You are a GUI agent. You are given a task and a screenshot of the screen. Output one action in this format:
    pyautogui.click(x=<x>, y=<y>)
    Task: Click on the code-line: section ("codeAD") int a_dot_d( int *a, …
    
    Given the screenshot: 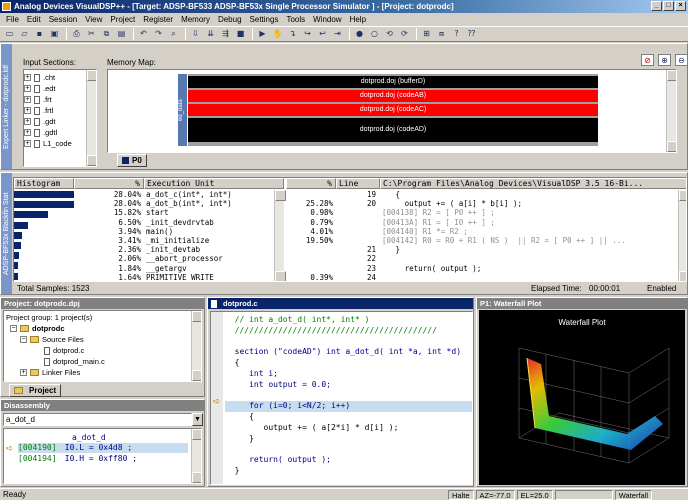 What is the action you would take?
    pyautogui.click(x=348, y=352)
    